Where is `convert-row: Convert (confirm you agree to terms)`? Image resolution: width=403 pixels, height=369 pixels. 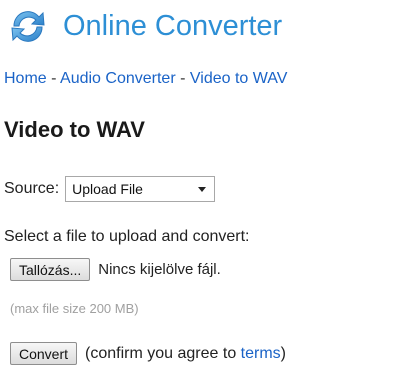
convert-row: Convert (confirm you agree to terms) is located at coordinates (148, 353).